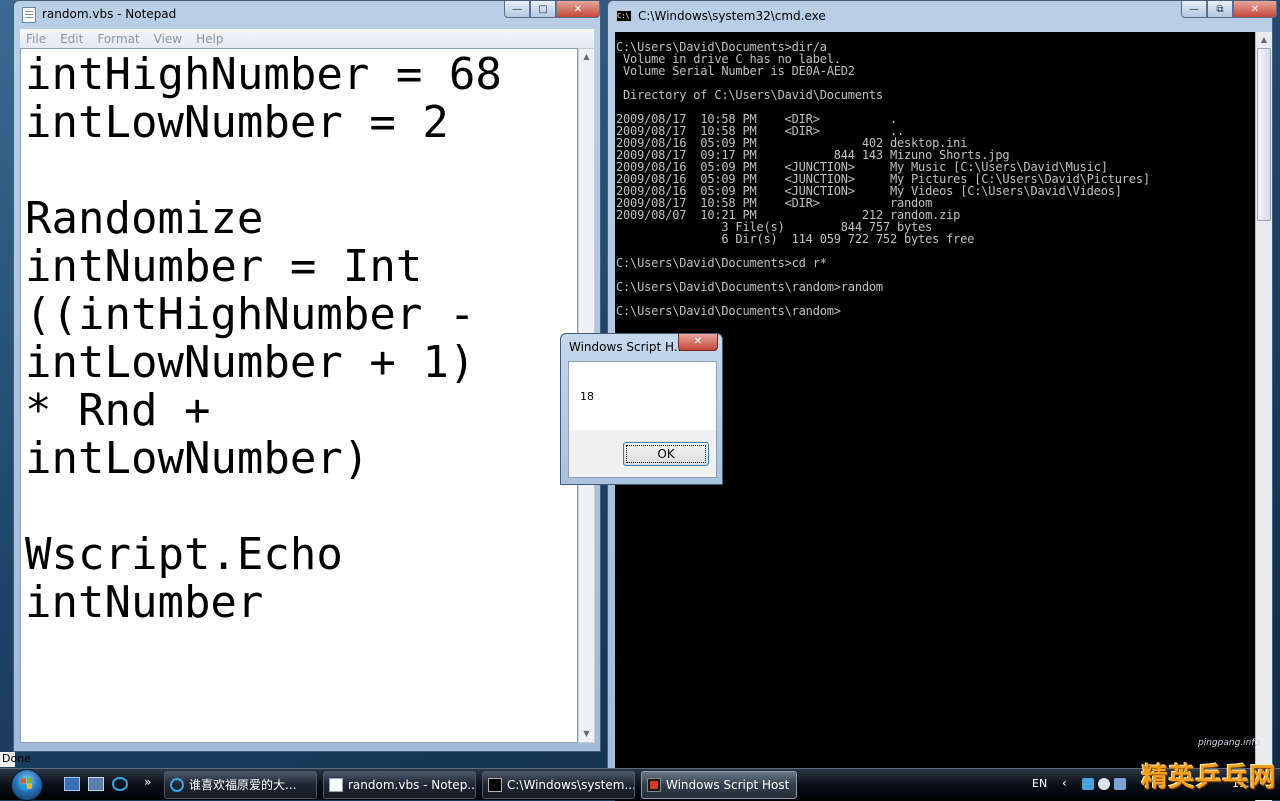  What do you see at coordinates (587, 396) in the screenshot?
I see `dialog-message: 18` at bounding box center [587, 396].